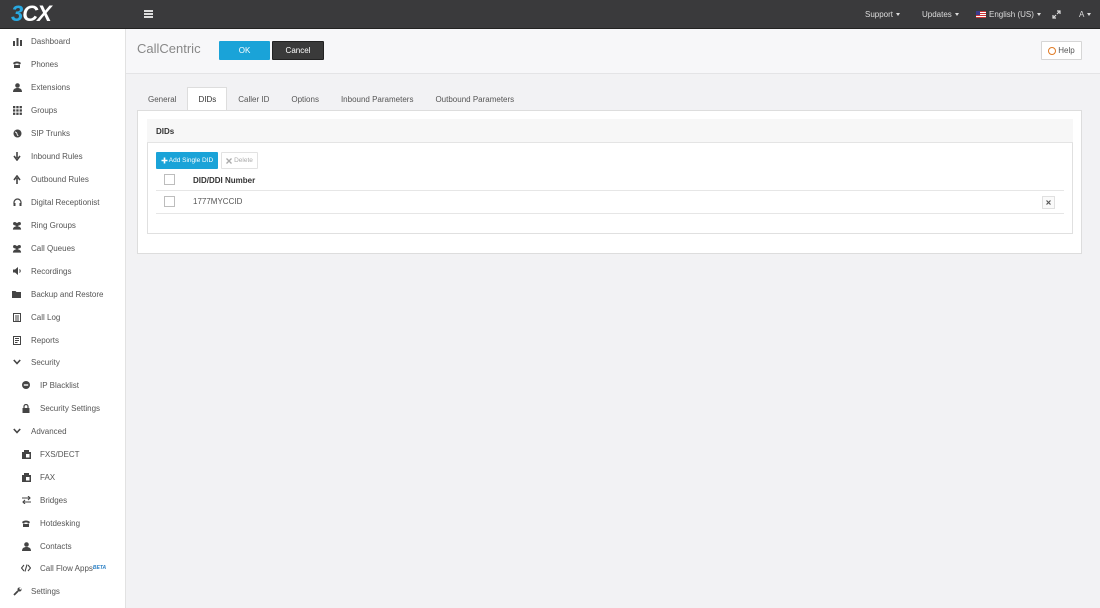  What do you see at coordinates (17, 294) in the screenshot?
I see `folder-icon` at bounding box center [17, 294].